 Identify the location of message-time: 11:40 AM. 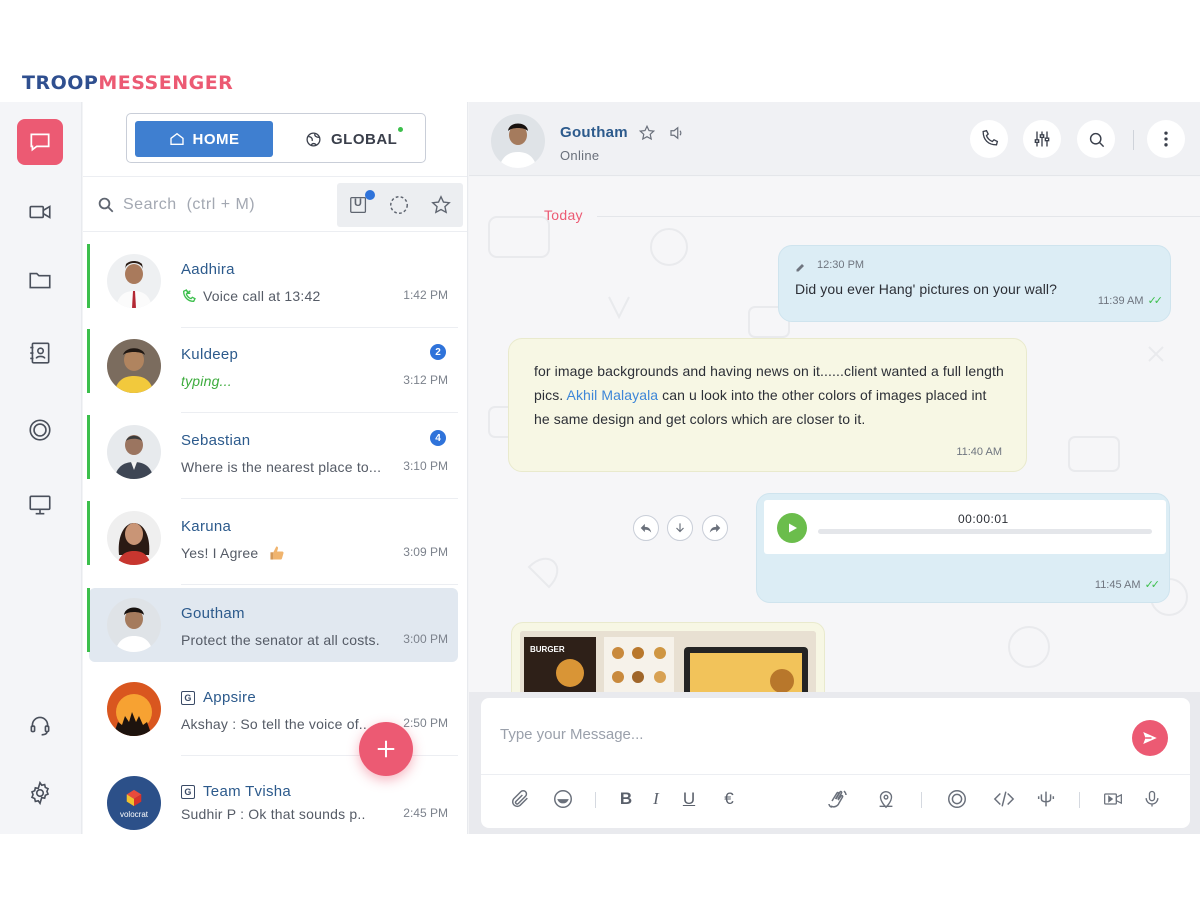
(979, 452).